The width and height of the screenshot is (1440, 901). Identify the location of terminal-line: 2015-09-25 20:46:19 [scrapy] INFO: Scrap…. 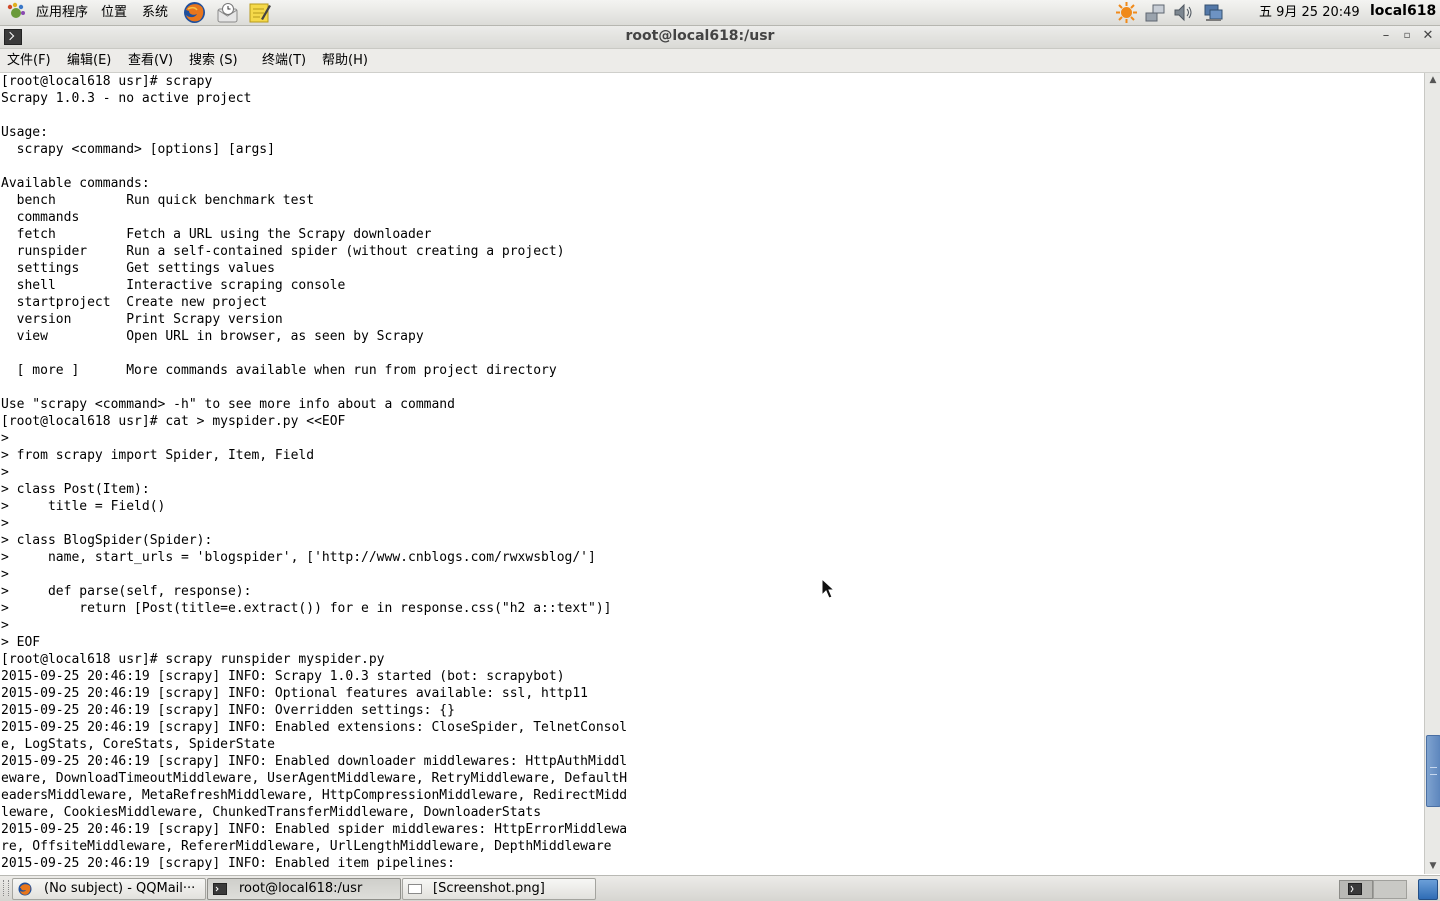
(283, 676).